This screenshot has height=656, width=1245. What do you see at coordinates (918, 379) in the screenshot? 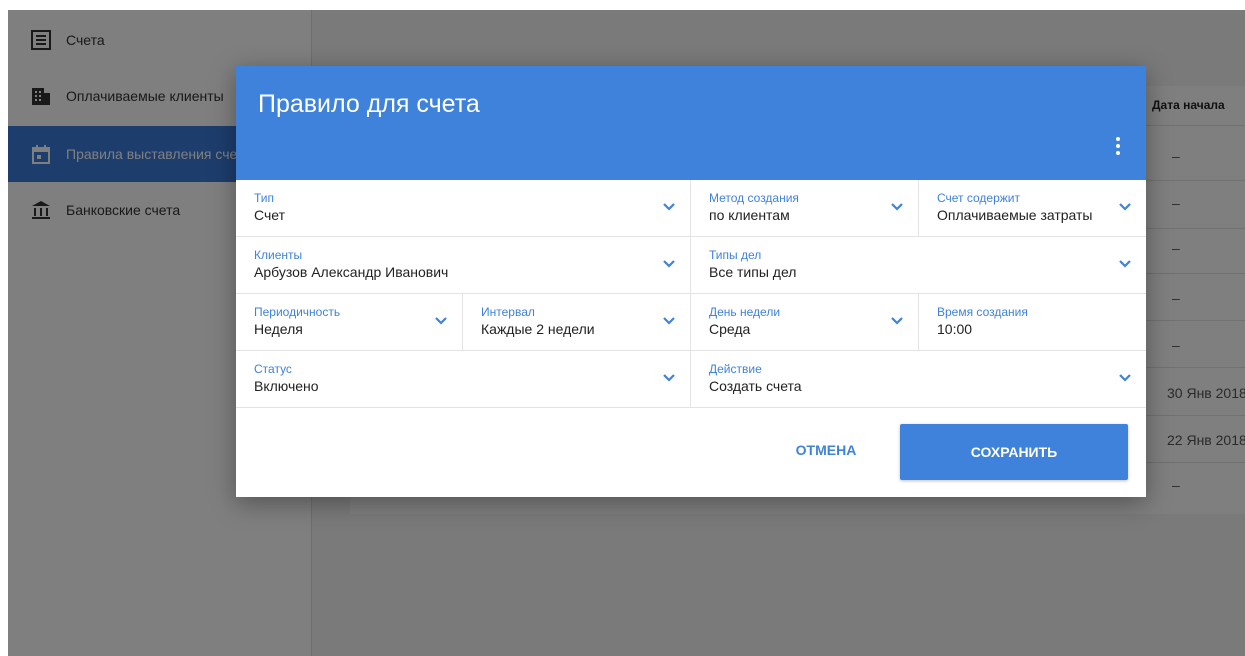
I see `action-select: Действие Создать счета` at bounding box center [918, 379].